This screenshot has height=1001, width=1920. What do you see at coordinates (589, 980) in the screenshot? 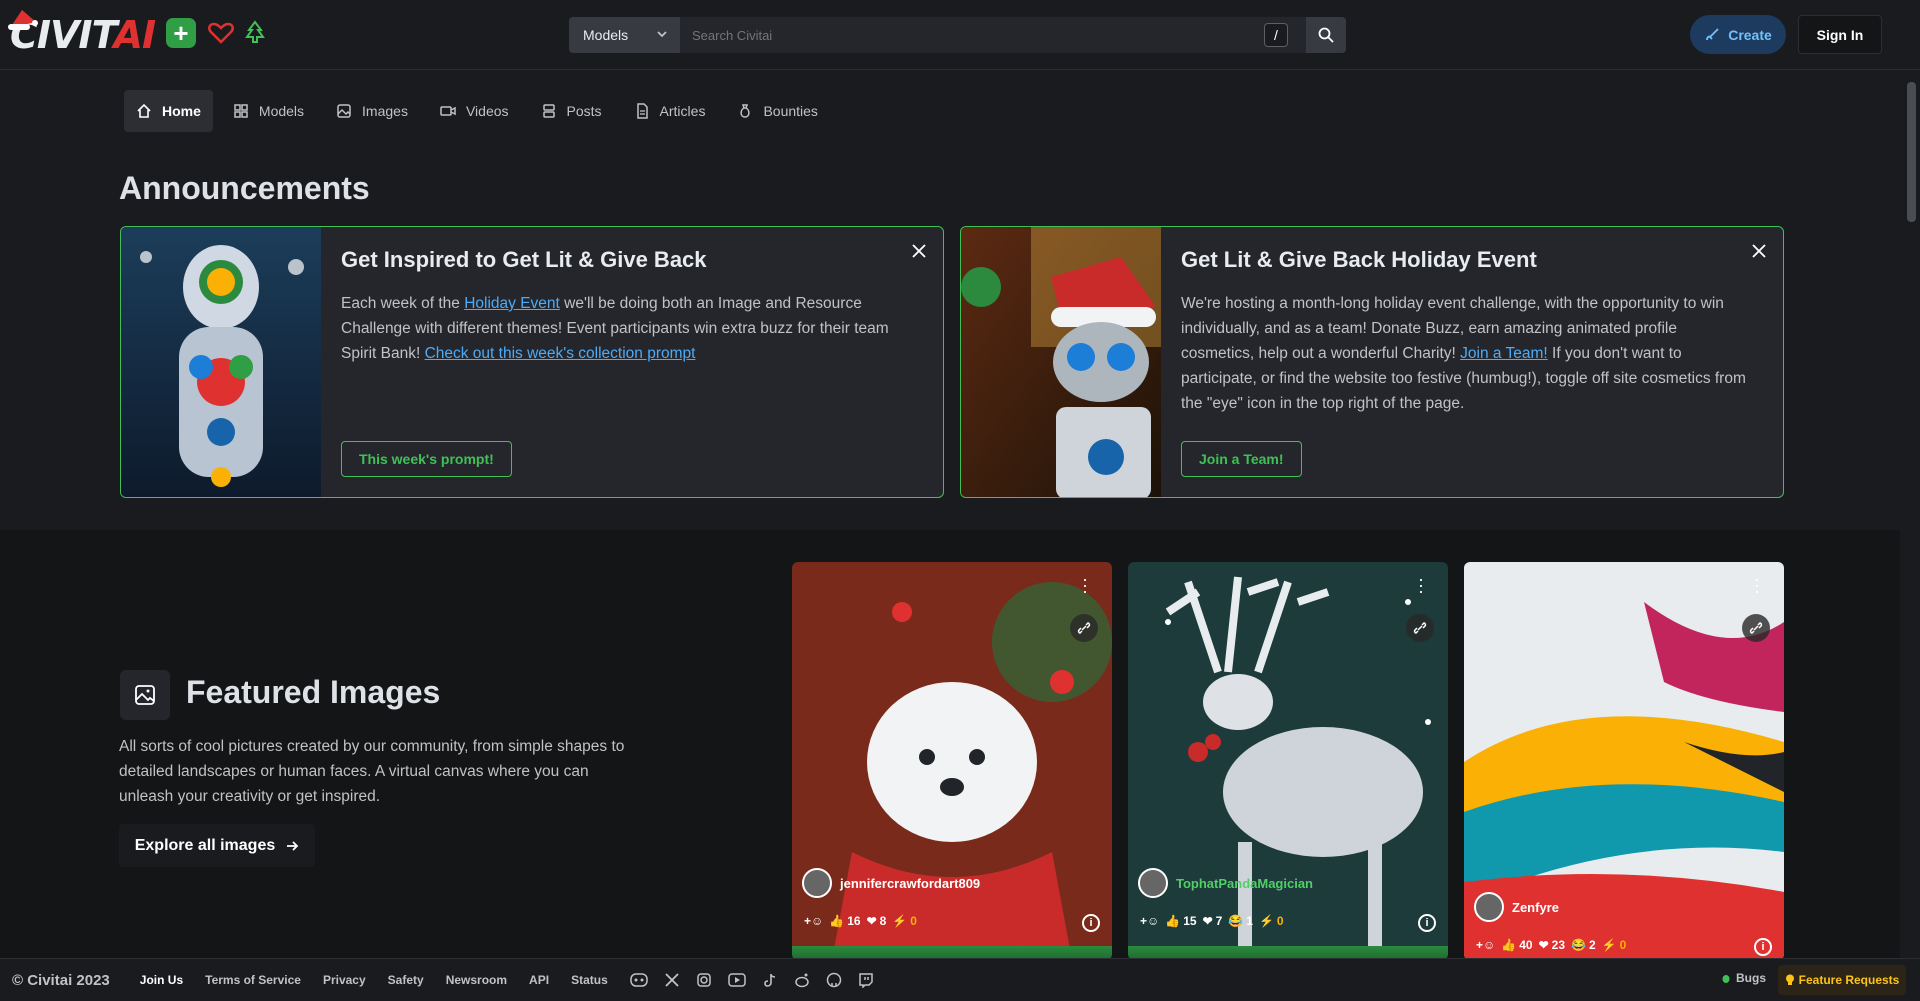
I see `footer-link-status: Status` at bounding box center [589, 980].